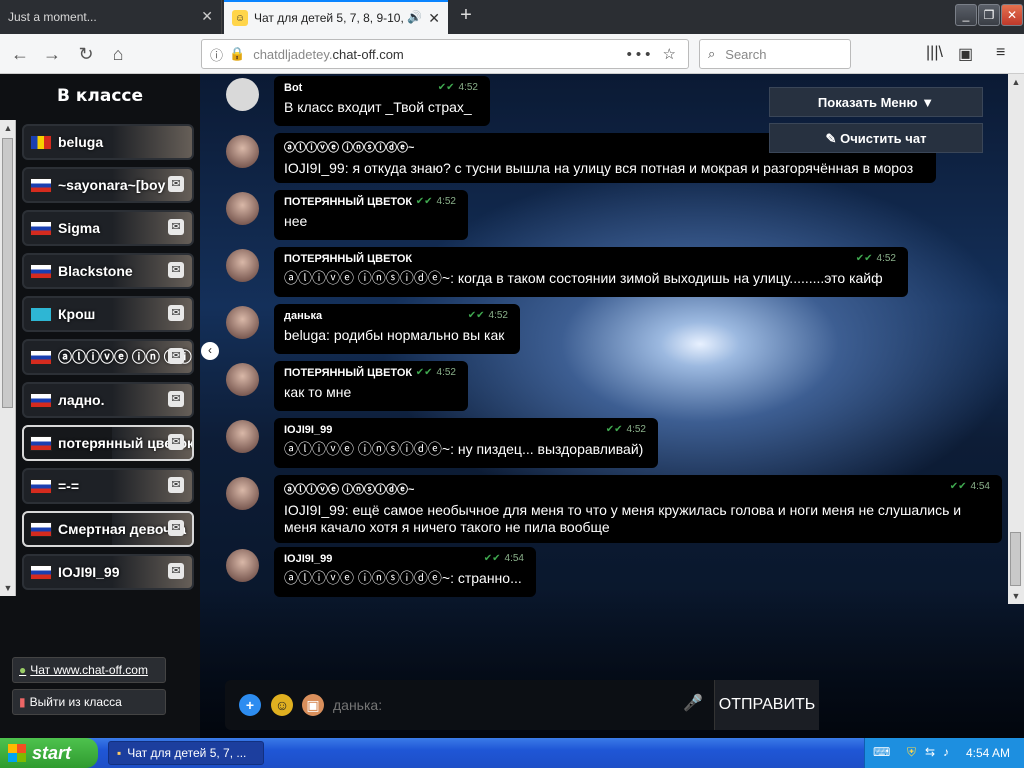 The height and width of the screenshot is (768, 1024). Describe the element at coordinates (653, 54) in the screenshot. I see `page-actions-icon: ••• ☆` at that location.